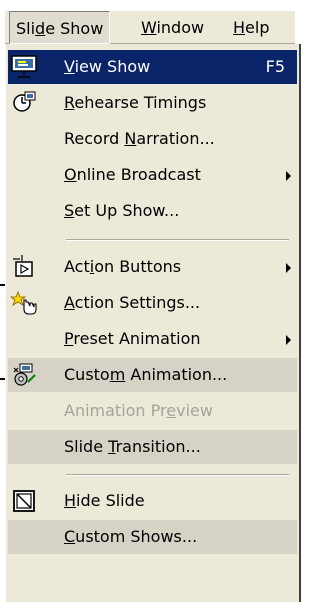 The height and width of the screenshot is (602, 320). What do you see at coordinates (112, 66) in the screenshot?
I see `menu-item-label: iew Show` at bounding box center [112, 66].